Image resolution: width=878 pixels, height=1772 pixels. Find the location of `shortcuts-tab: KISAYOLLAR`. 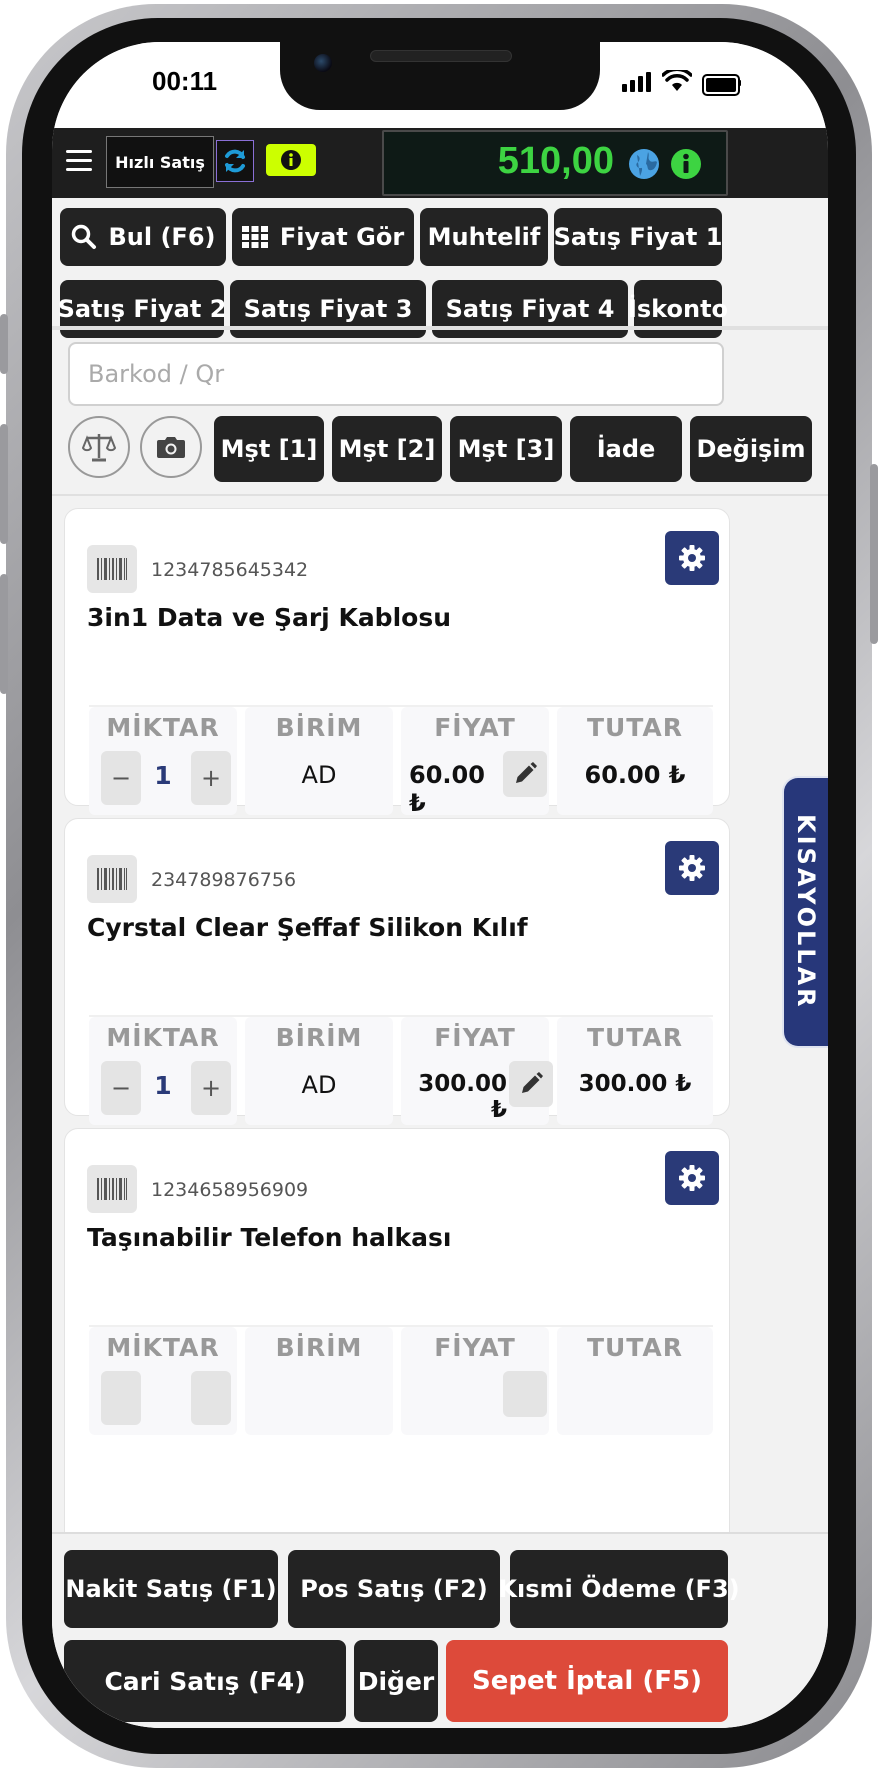

shortcuts-tab: KISAYOLLAR is located at coordinates (805, 912).